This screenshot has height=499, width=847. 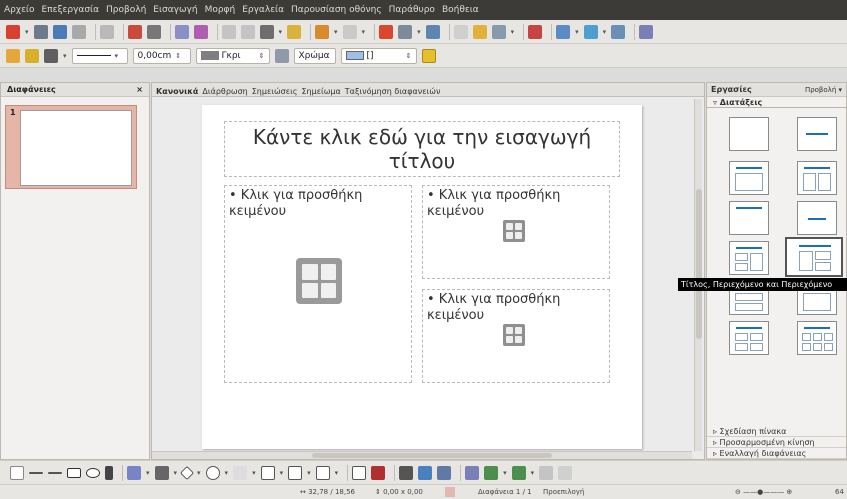 What do you see at coordinates (460, 10) in the screenshot?
I see `menu-help: Βοήθεια` at bounding box center [460, 10].